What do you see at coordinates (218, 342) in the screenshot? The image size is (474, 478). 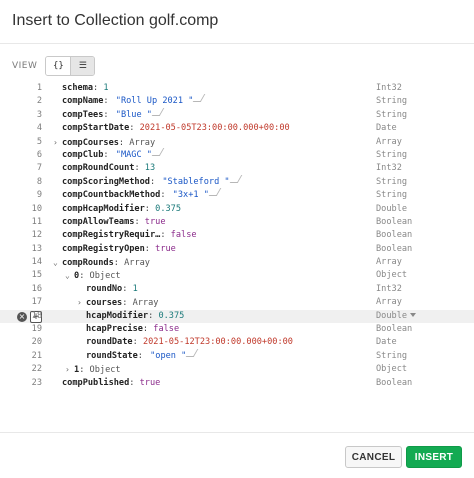 I see `field-value: 2021-05-12T23:00:00.000+00:00` at bounding box center [218, 342].